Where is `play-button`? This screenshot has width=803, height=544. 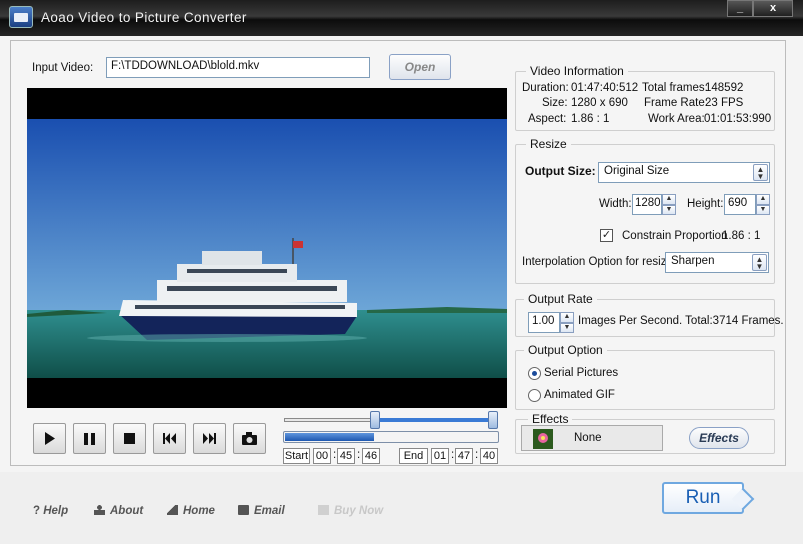
play-button is located at coordinates (49, 438).